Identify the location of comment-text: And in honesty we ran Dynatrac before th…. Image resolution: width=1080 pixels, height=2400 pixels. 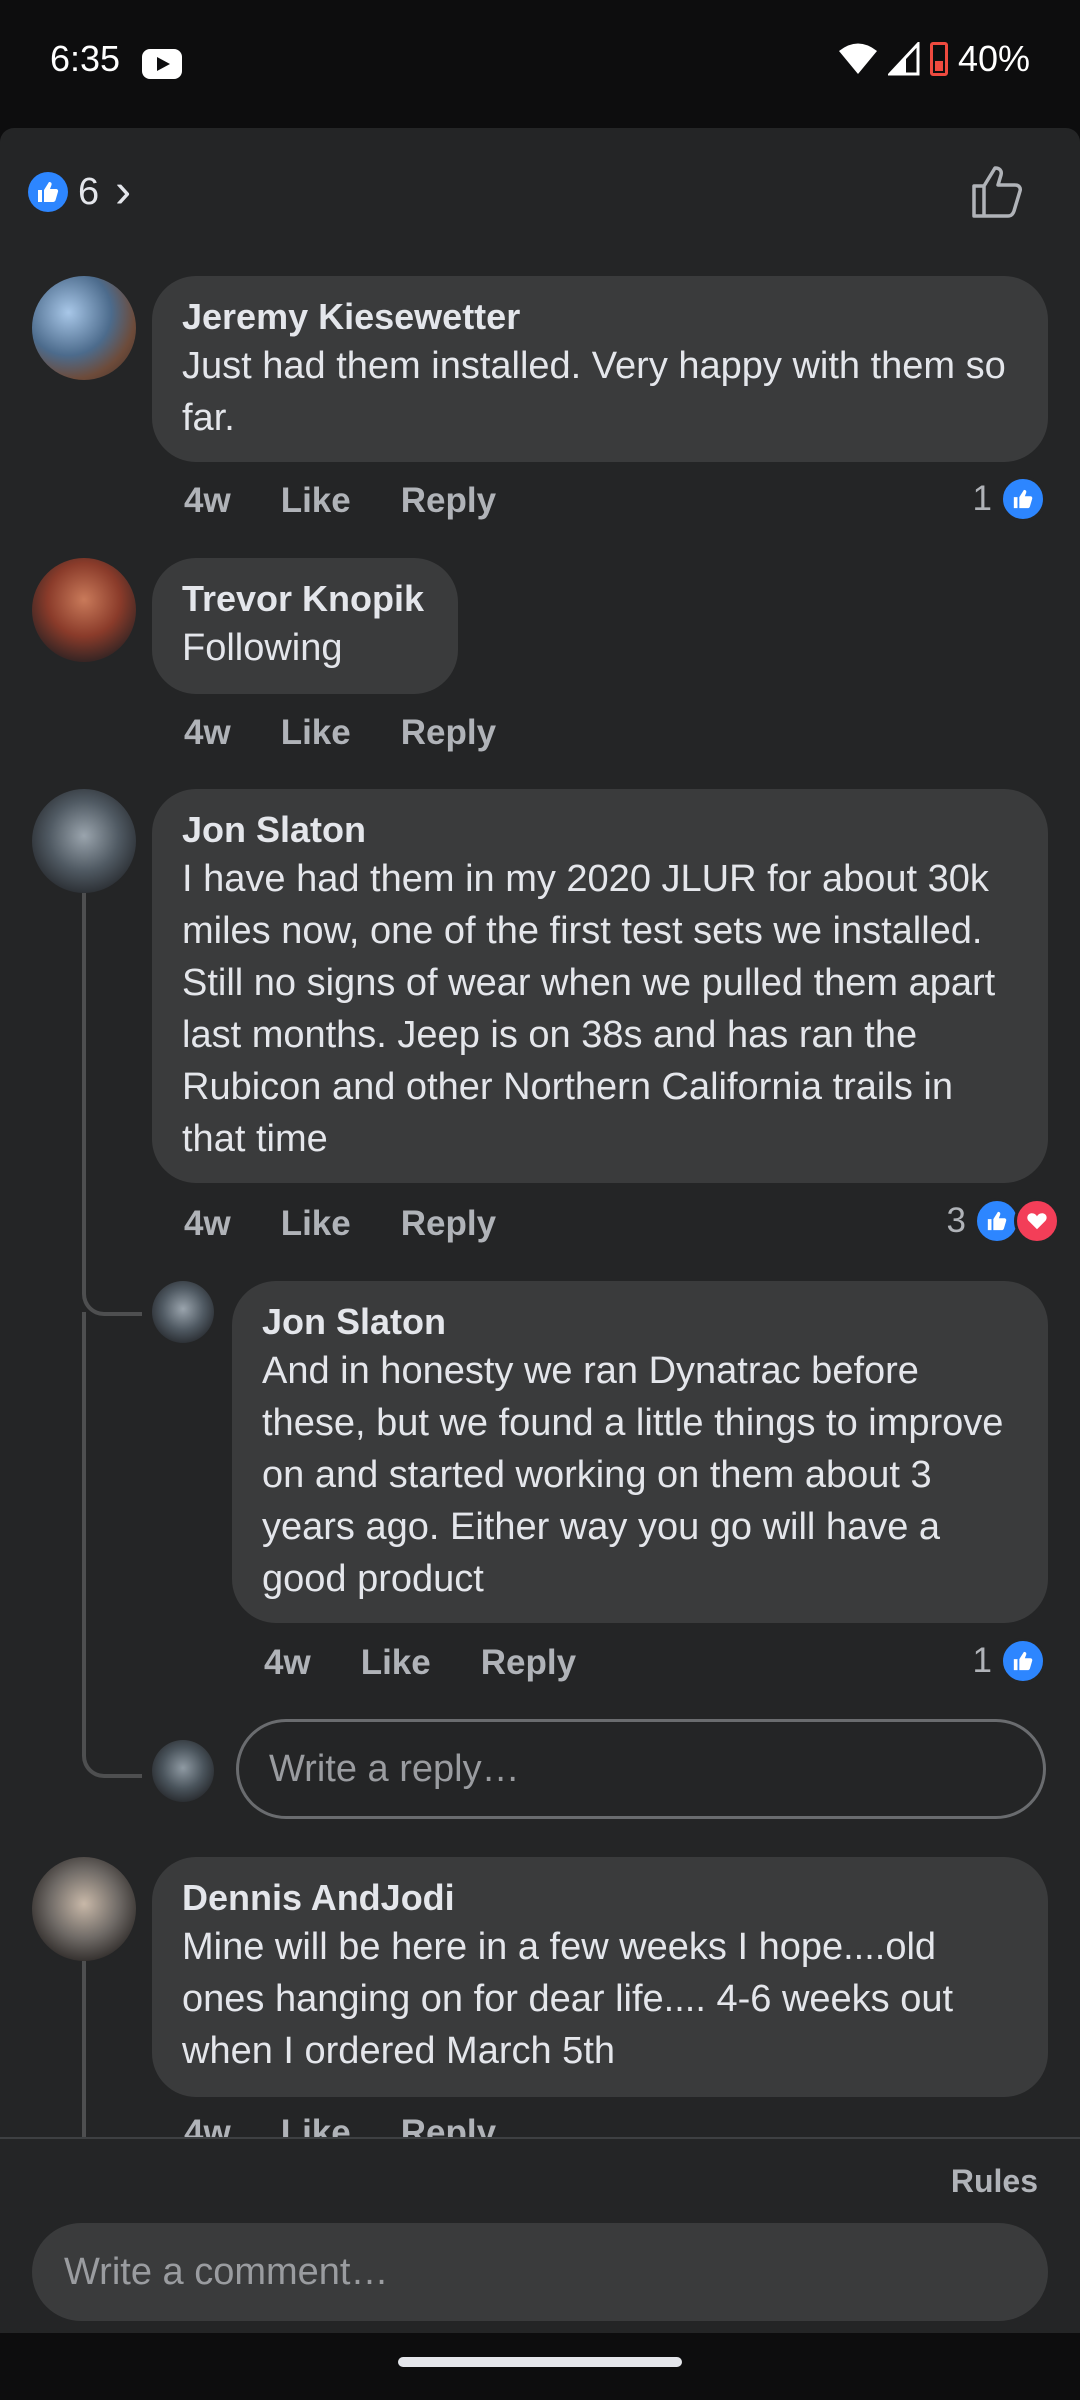
(633, 1475).